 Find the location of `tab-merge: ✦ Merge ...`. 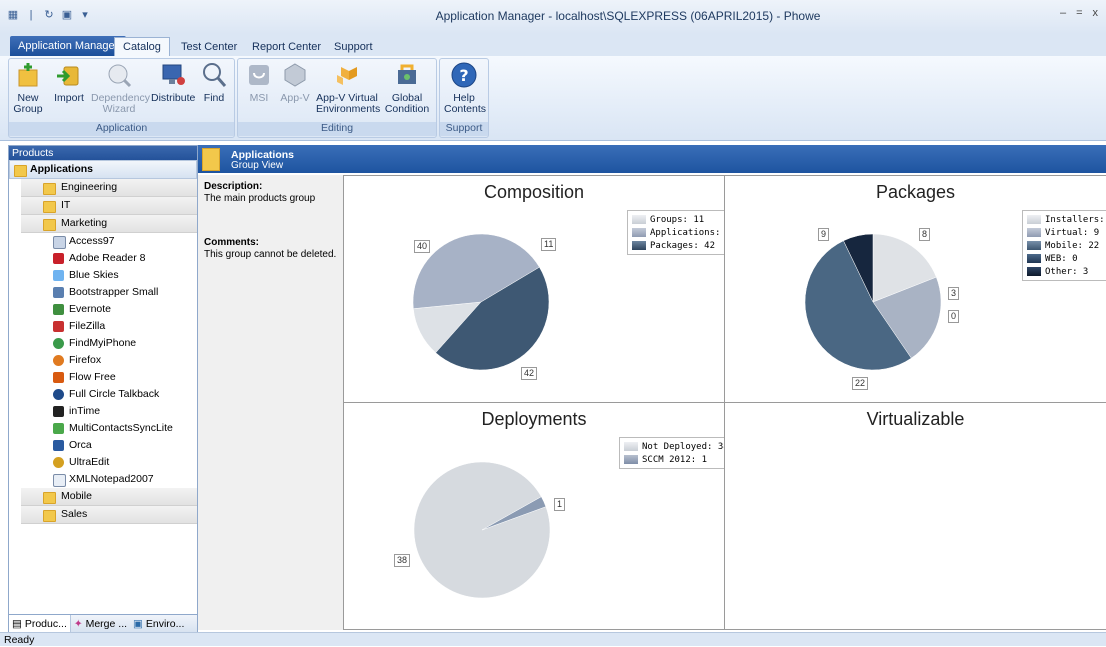

tab-merge: ✦ Merge ... is located at coordinates (100, 624).